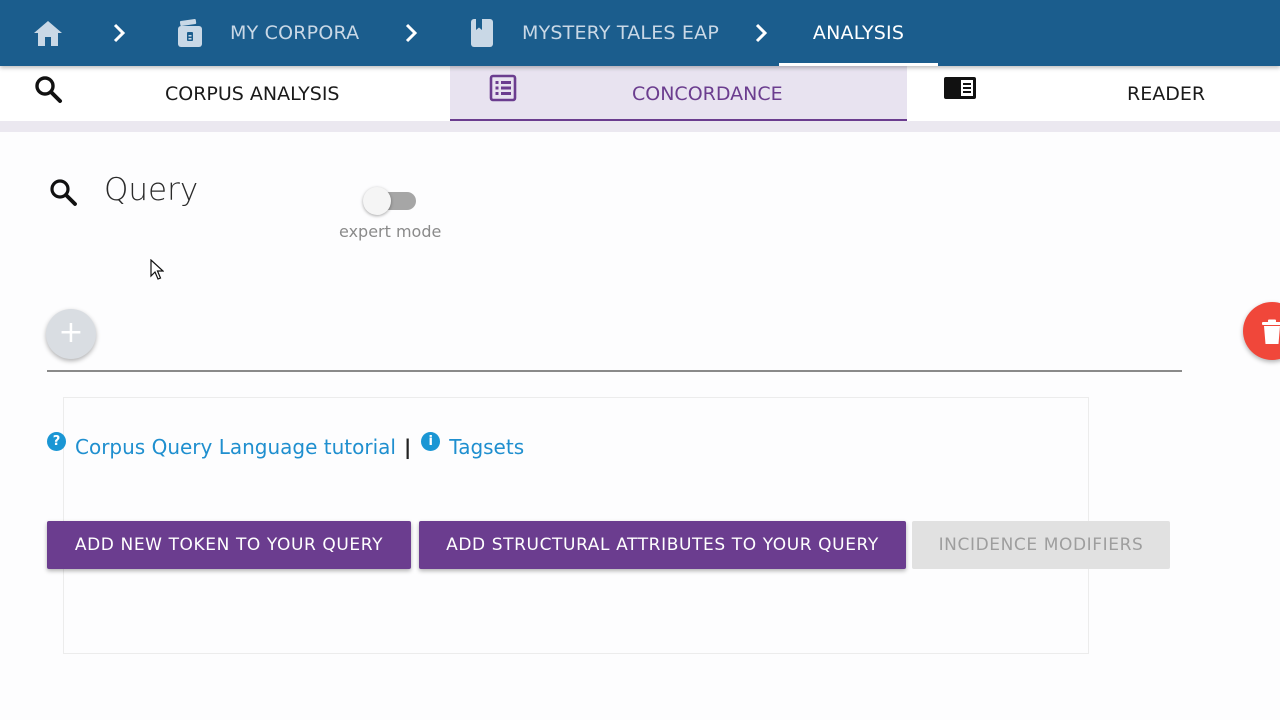 This screenshot has height=720, width=1280. I want to click on tagsets-link: Tagsets, so click(486, 447).